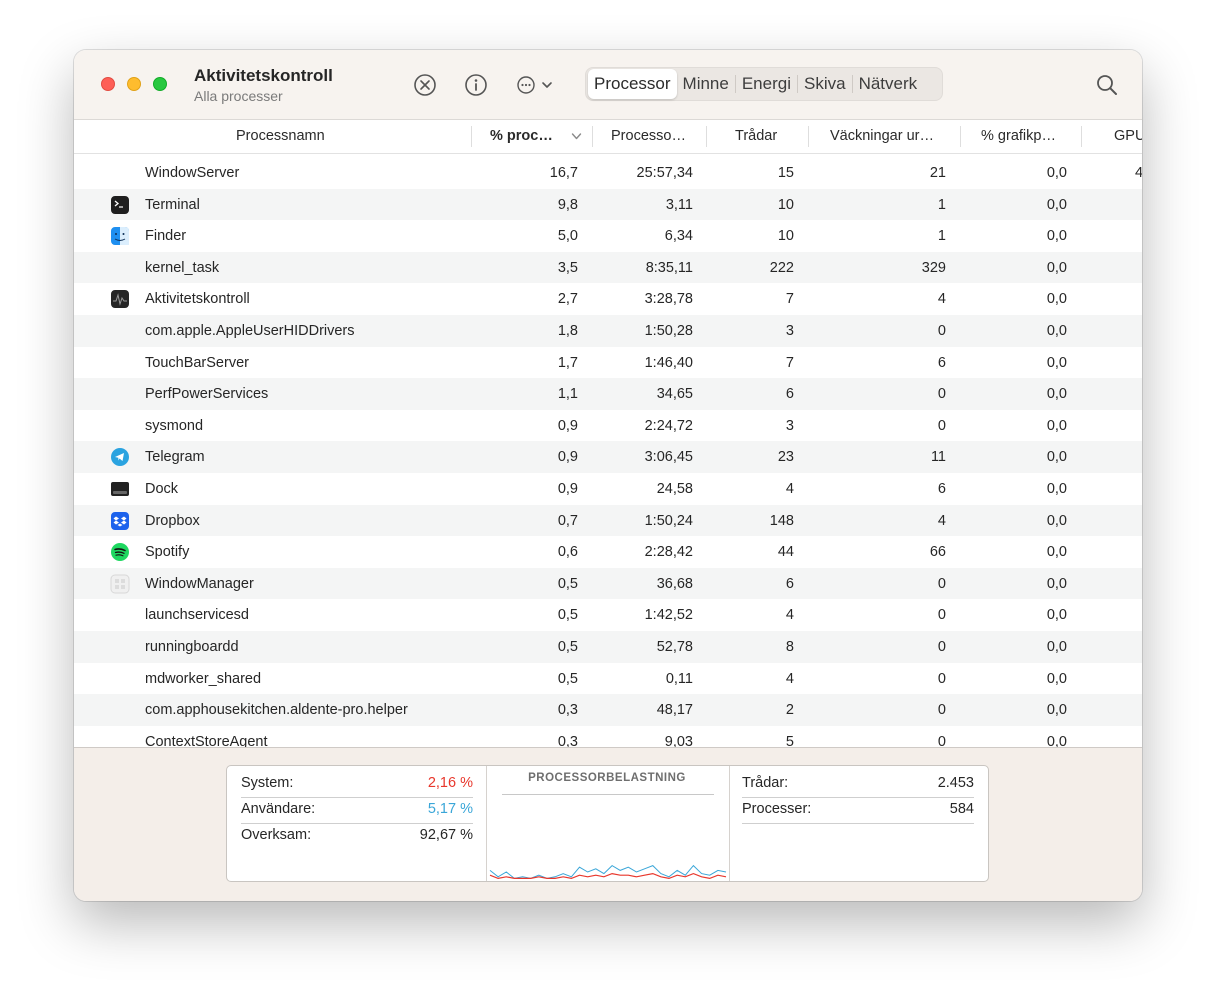 The width and height of the screenshot is (1216, 999). Describe the element at coordinates (608, 552) in the screenshot. I see `table-row: Spotify 0,6 2:28,42 44 66 0,0` at that location.